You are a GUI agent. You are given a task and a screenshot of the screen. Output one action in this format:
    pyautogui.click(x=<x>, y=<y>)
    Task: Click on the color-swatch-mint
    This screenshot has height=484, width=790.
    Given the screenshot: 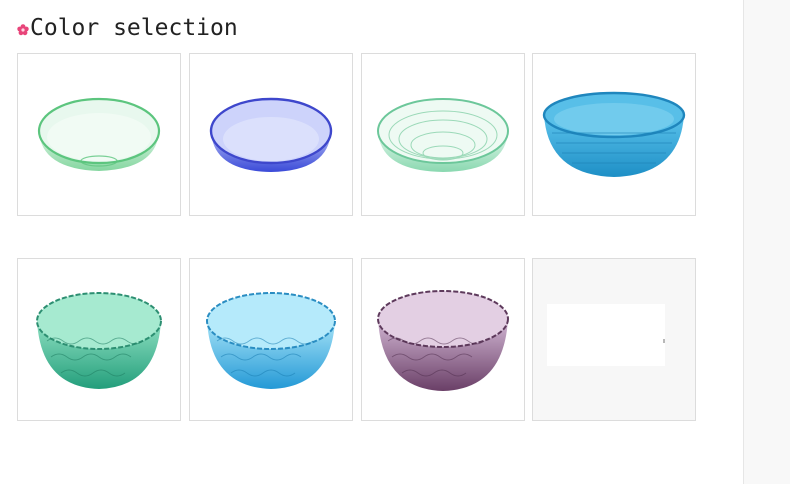 What is the action you would take?
    pyautogui.click(x=443, y=134)
    